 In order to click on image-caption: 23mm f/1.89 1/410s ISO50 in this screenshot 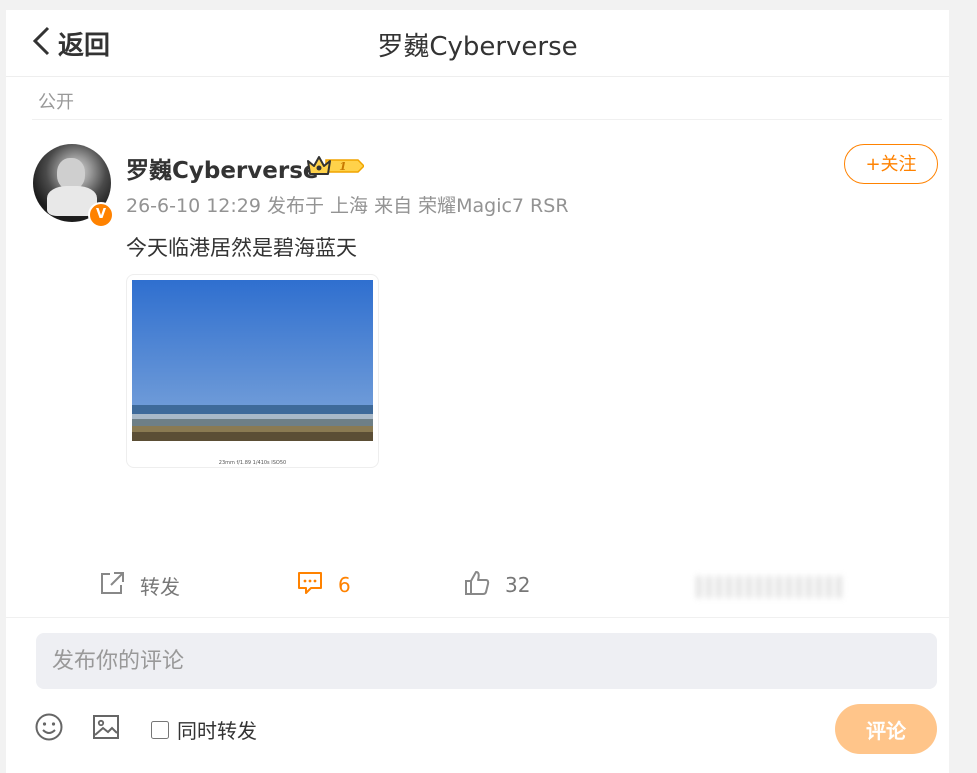, I will do `click(252, 463)`.